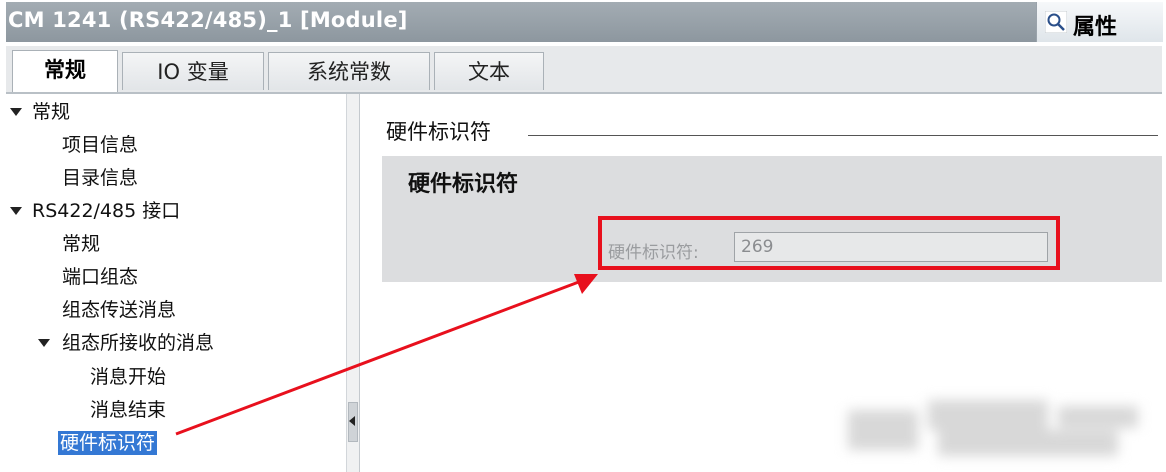 The width and height of the screenshot is (1166, 472). I want to click on panel-heading: 硬件标识符, so click(463, 184).